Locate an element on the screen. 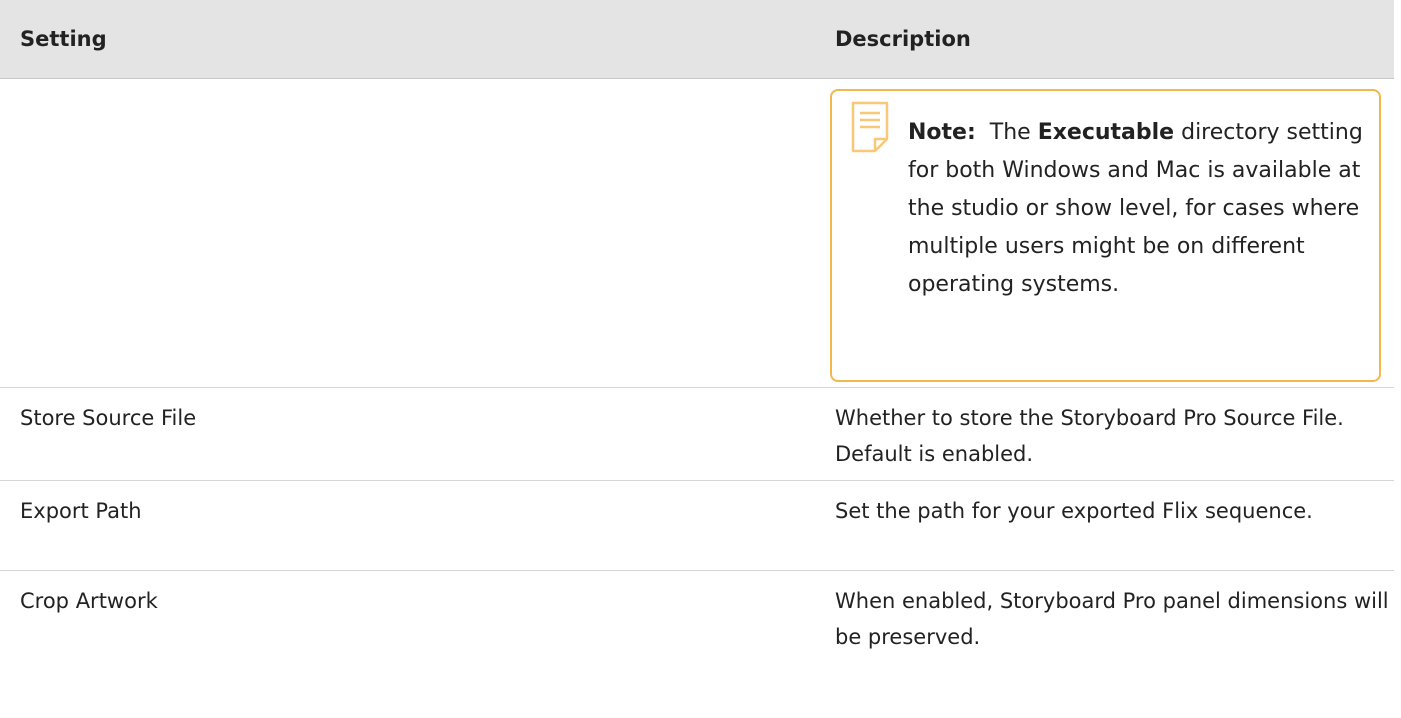 Image resolution: width=1401 pixels, height=718 pixels. header-description: Description is located at coordinates (903, 39).